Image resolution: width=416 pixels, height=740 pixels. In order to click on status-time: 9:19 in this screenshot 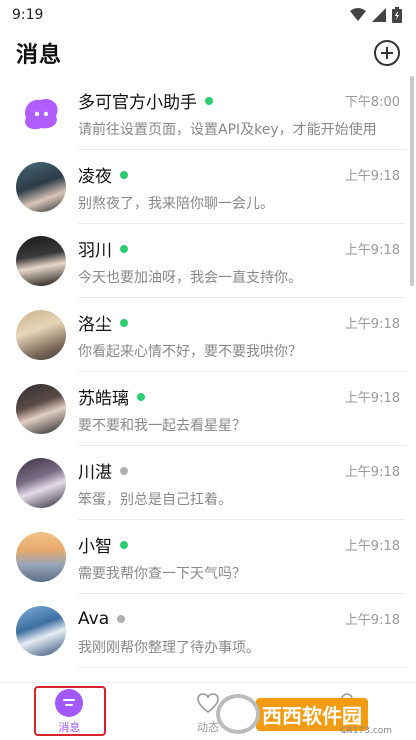, I will do `click(28, 15)`.